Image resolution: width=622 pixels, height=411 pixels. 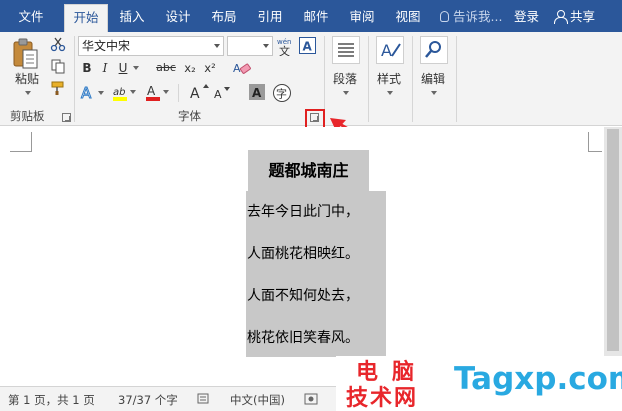 I want to click on poem-line: 去年今日此门中，, so click(x=317, y=212).